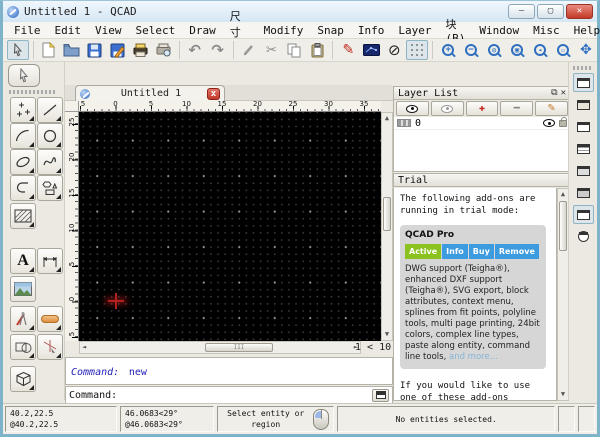  I want to click on cut-button: ✂, so click(272, 50).